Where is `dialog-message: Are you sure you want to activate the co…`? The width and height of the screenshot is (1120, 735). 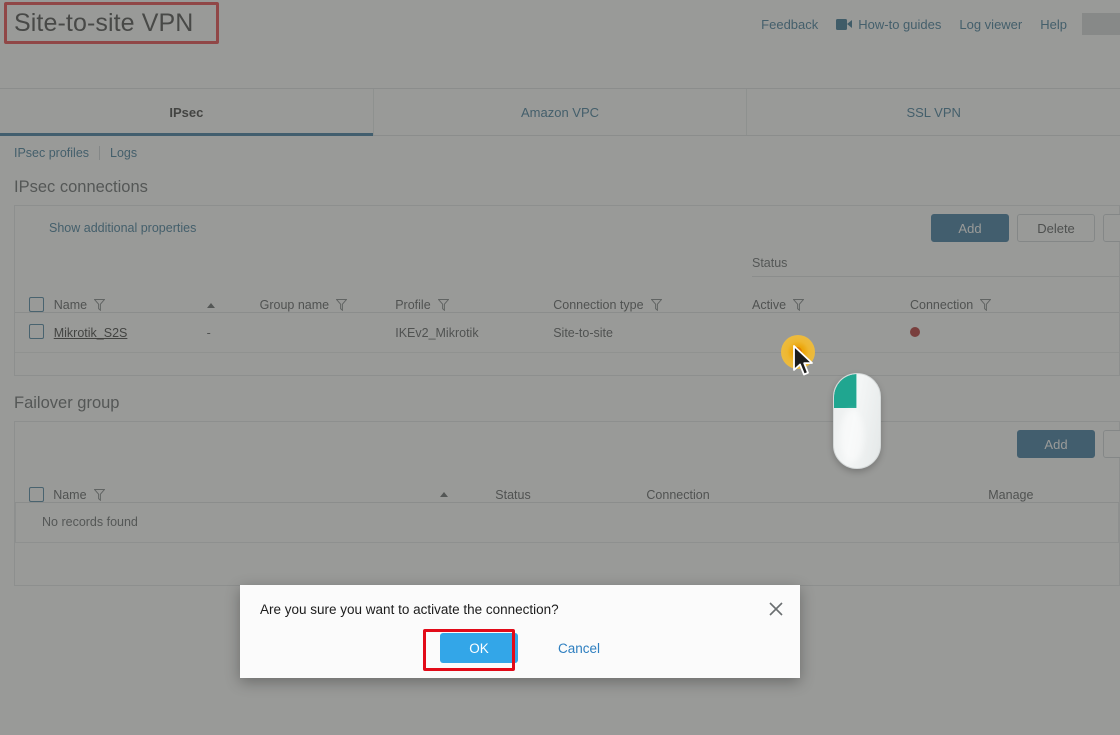 dialog-message: Are you sure you want to activate the co… is located at coordinates (409, 609).